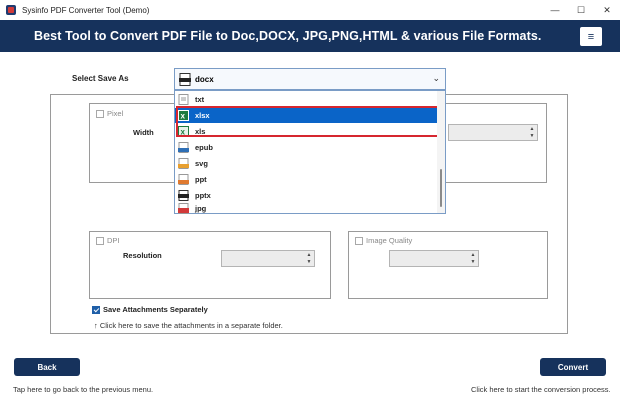  I want to click on width-label: Width, so click(143, 132).